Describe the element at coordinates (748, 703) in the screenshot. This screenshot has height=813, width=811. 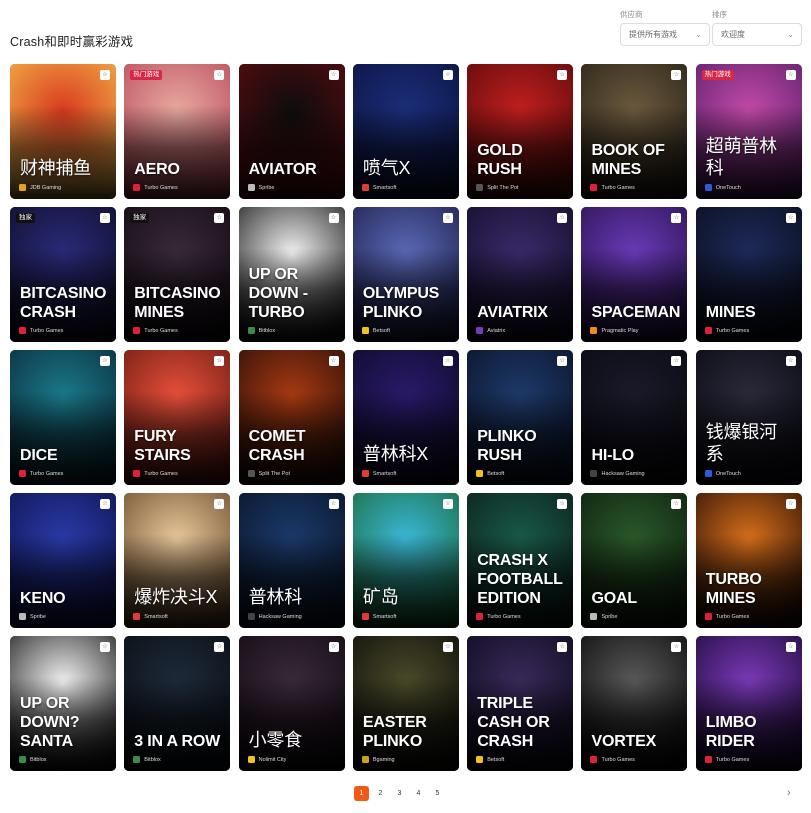
I see `game-card: ☆ LIMBO RIDER Turbo Games` at that location.